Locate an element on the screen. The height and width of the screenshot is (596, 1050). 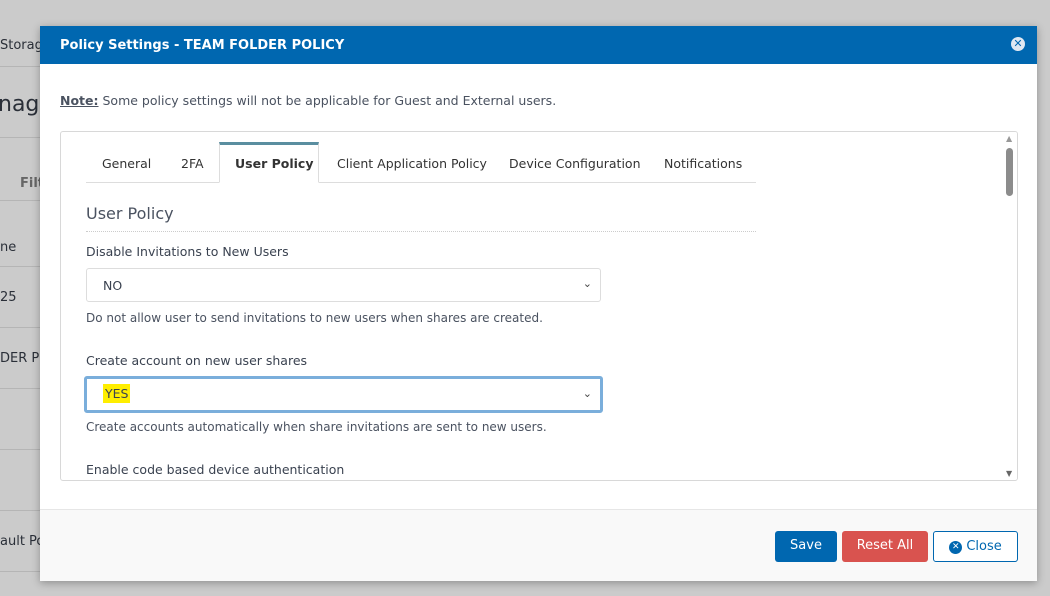
save-button: Save is located at coordinates (806, 546).